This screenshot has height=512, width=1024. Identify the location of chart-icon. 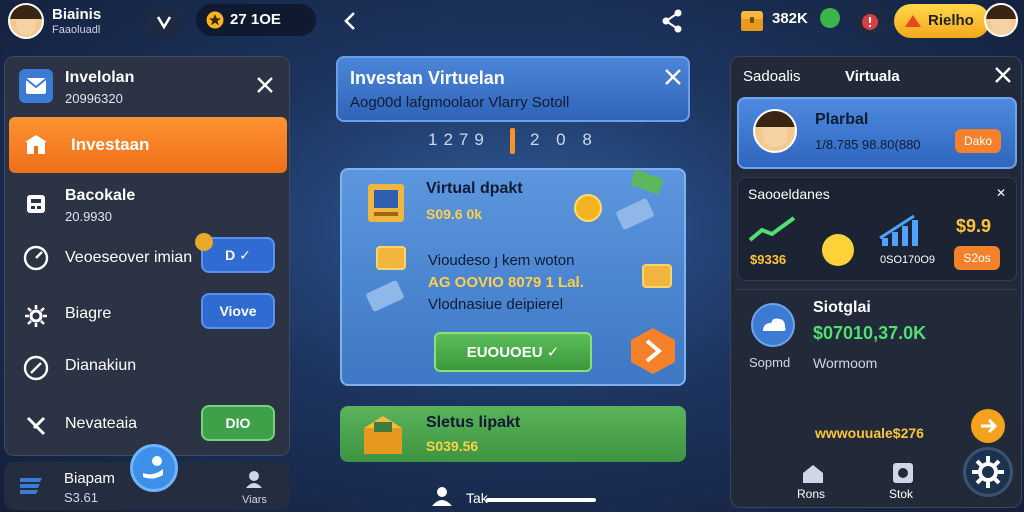
(773, 231).